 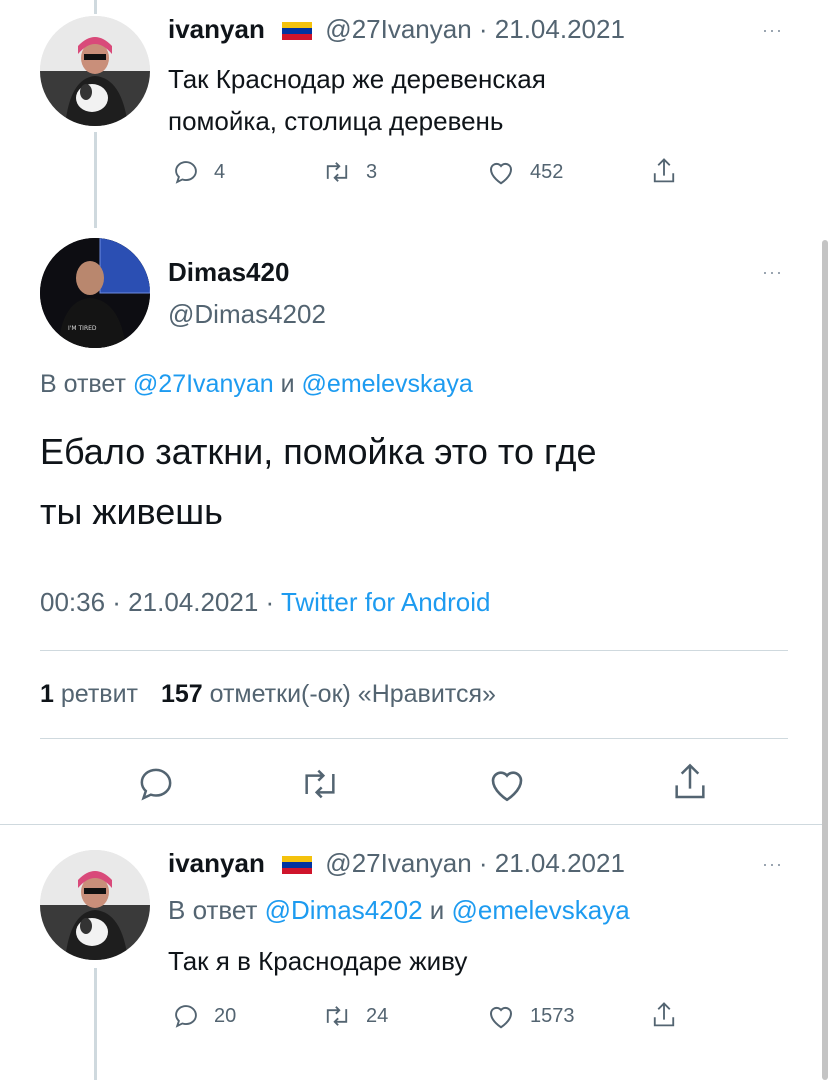 I want to click on reply-count: 20, so click(x=225, y=1015).